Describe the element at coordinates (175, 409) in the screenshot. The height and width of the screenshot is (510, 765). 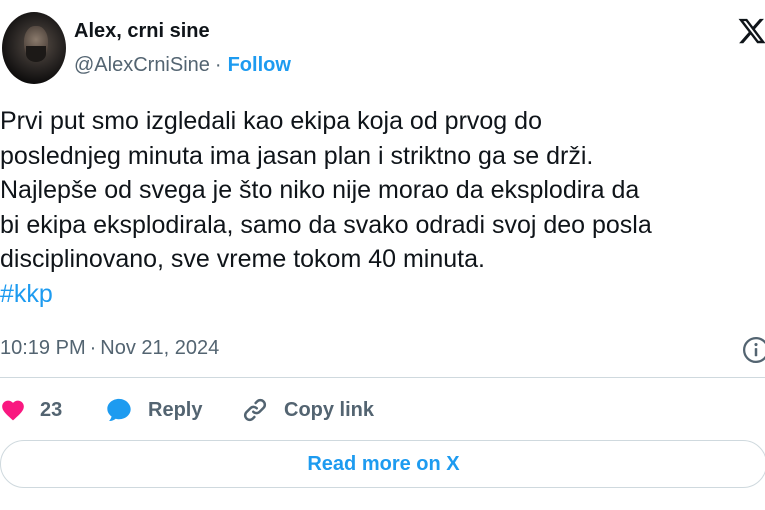
I see `reply-label: Reply` at that location.